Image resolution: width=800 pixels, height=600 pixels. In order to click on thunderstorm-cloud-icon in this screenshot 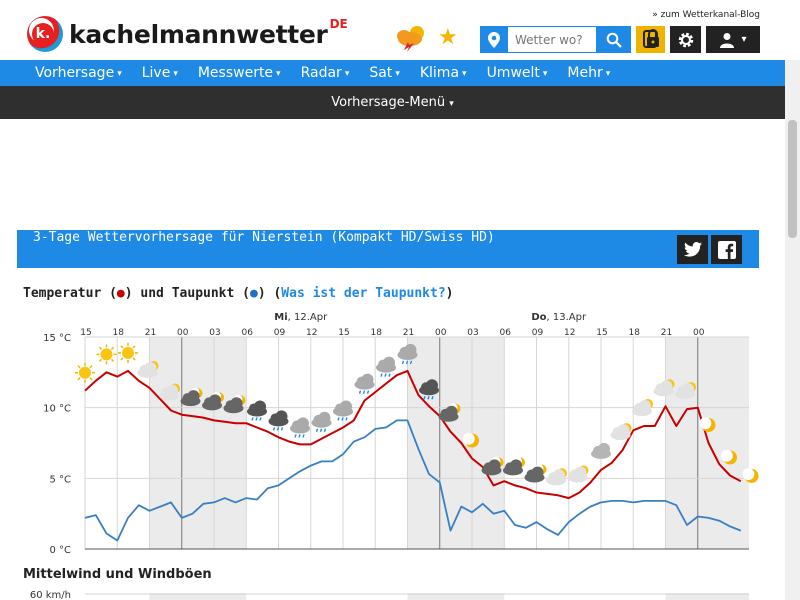, I will do `click(412, 38)`.